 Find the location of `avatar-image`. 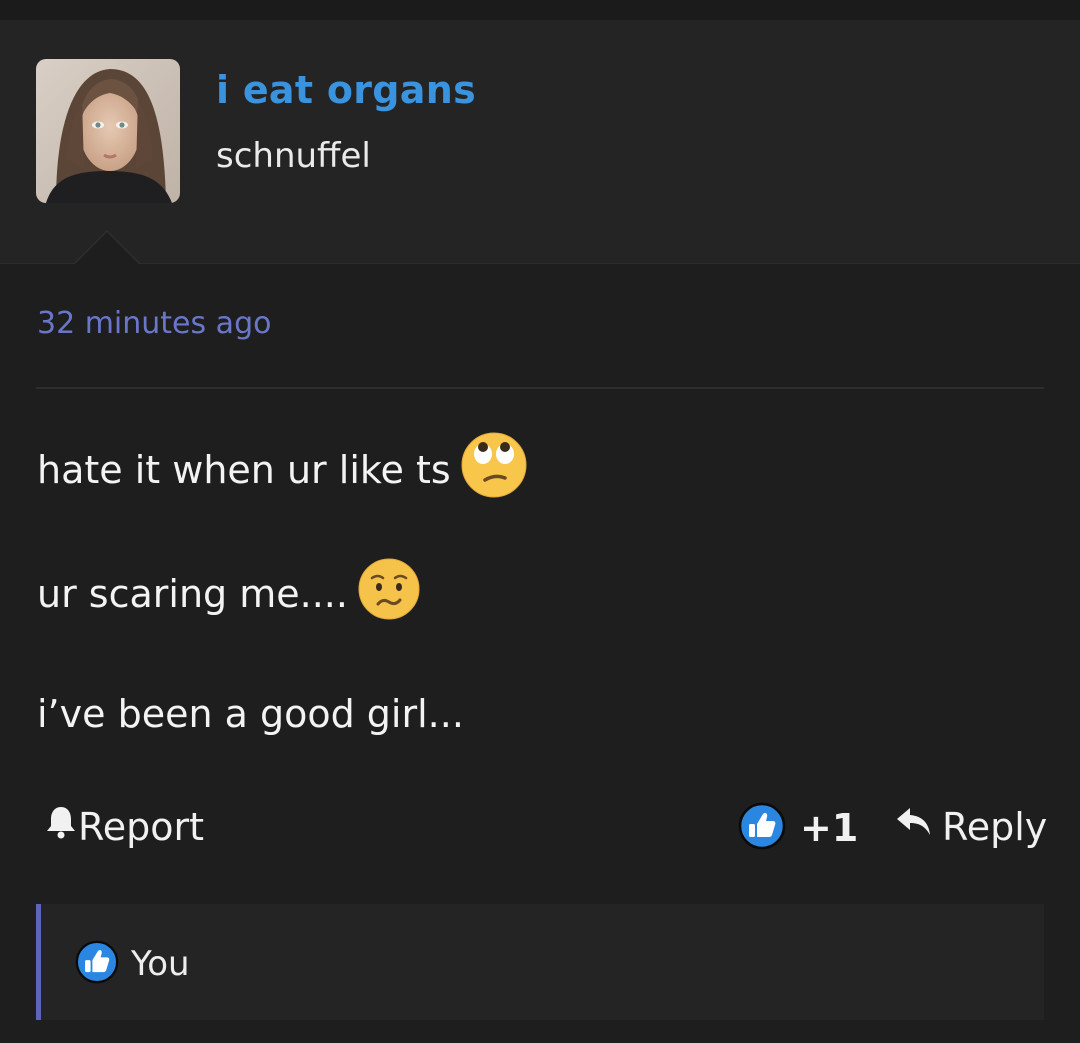

avatar-image is located at coordinates (108, 131).